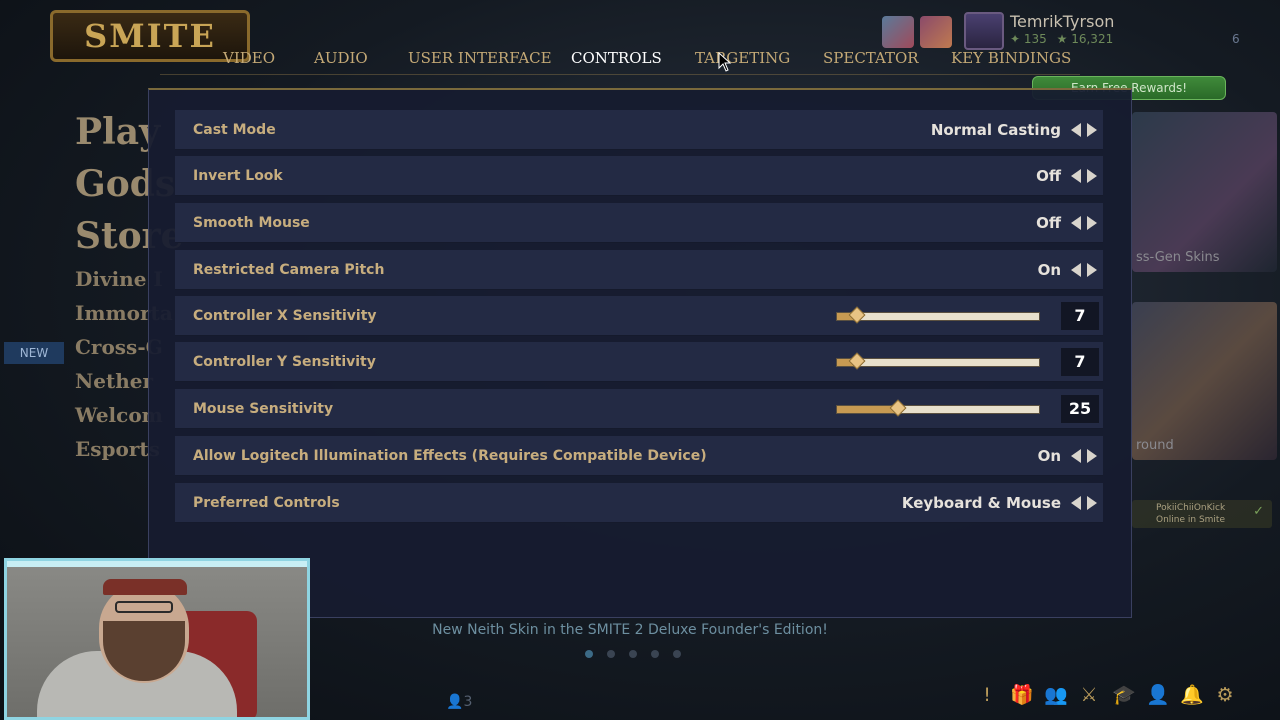 This screenshot has width=1280, height=720. I want to click on friend-status: Online in Smite, so click(1191, 520).